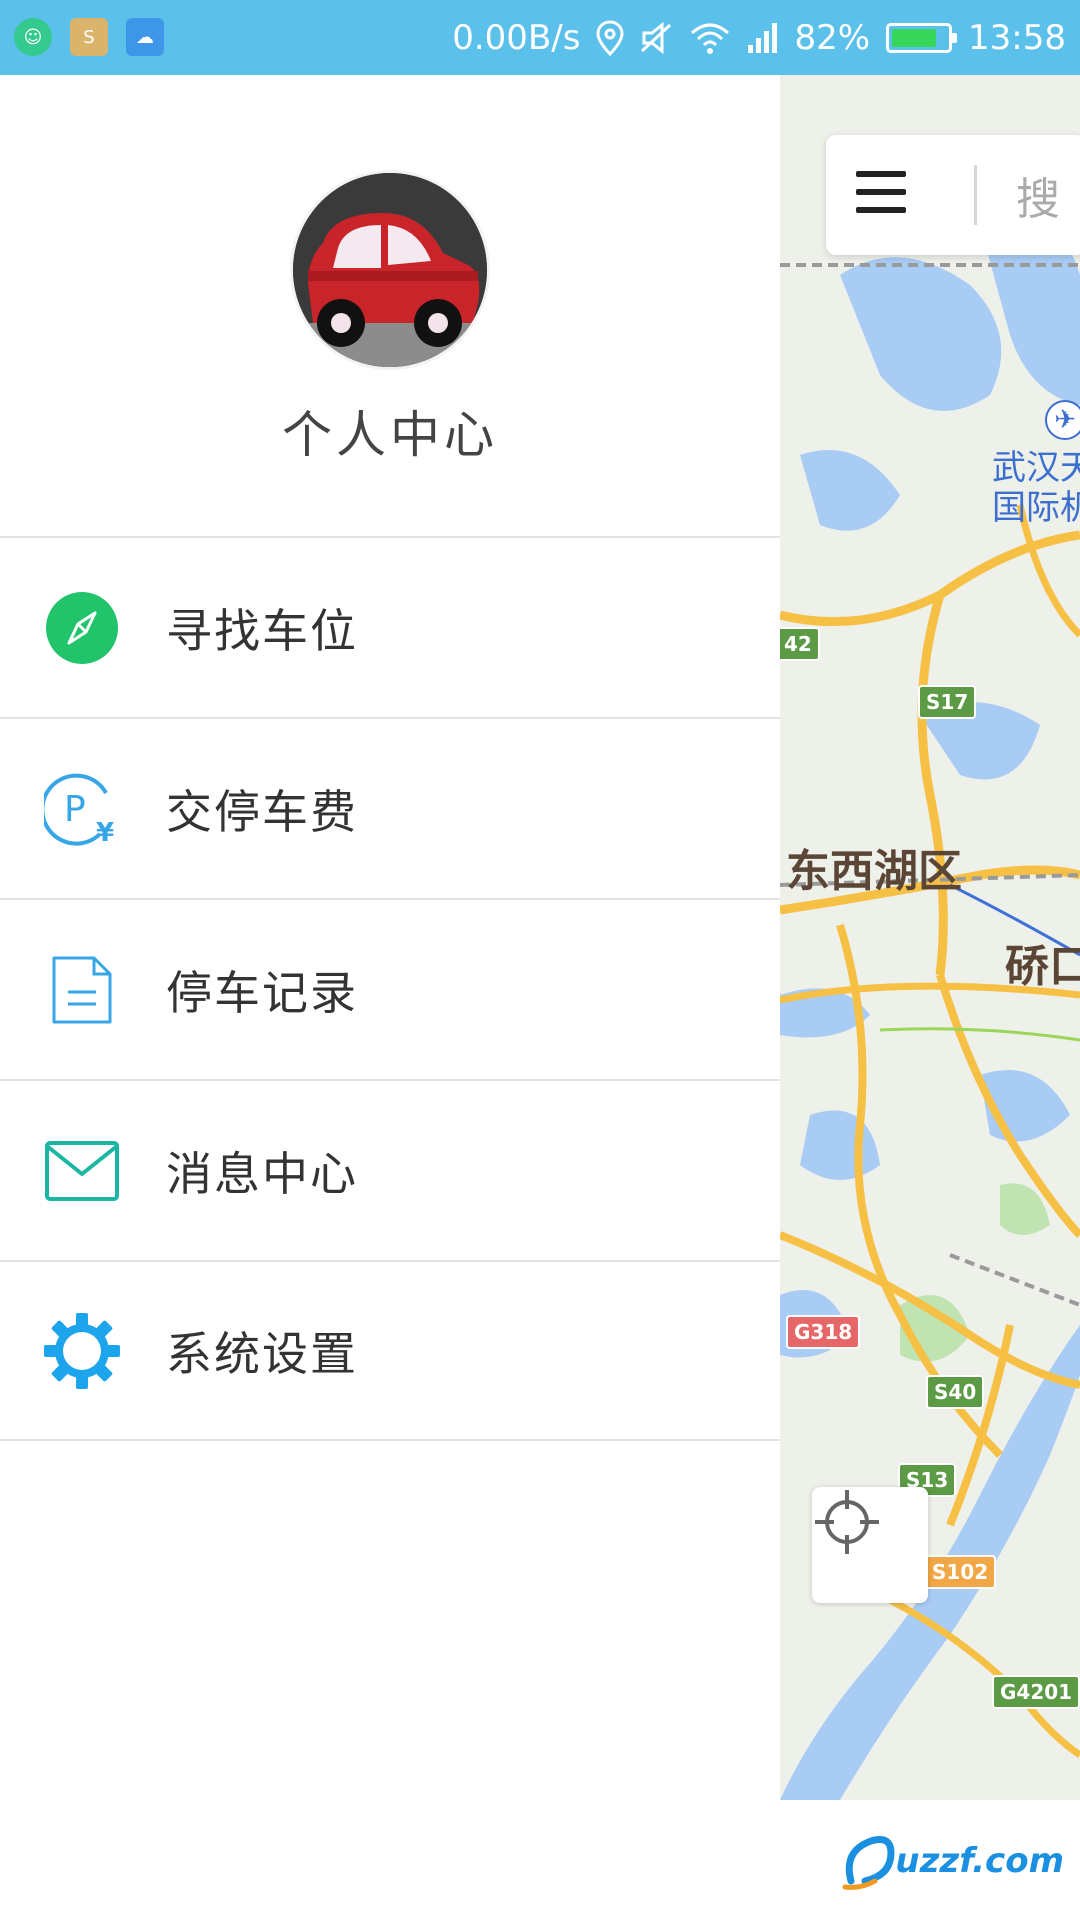  I want to click on menu-item-label: 交停车费, so click(262, 811).